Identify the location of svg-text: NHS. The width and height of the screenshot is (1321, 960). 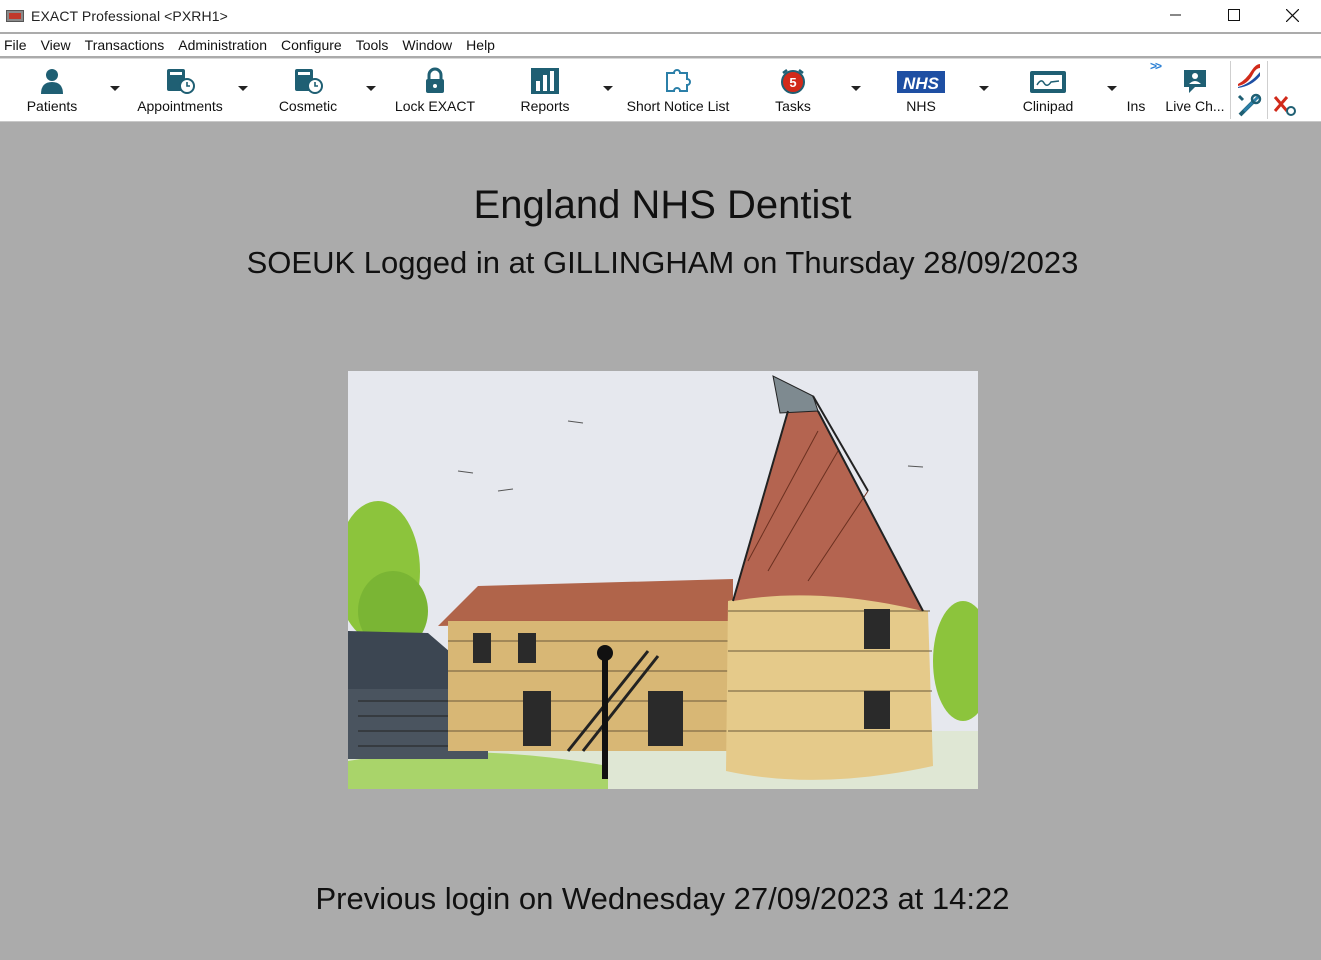
(921, 83).